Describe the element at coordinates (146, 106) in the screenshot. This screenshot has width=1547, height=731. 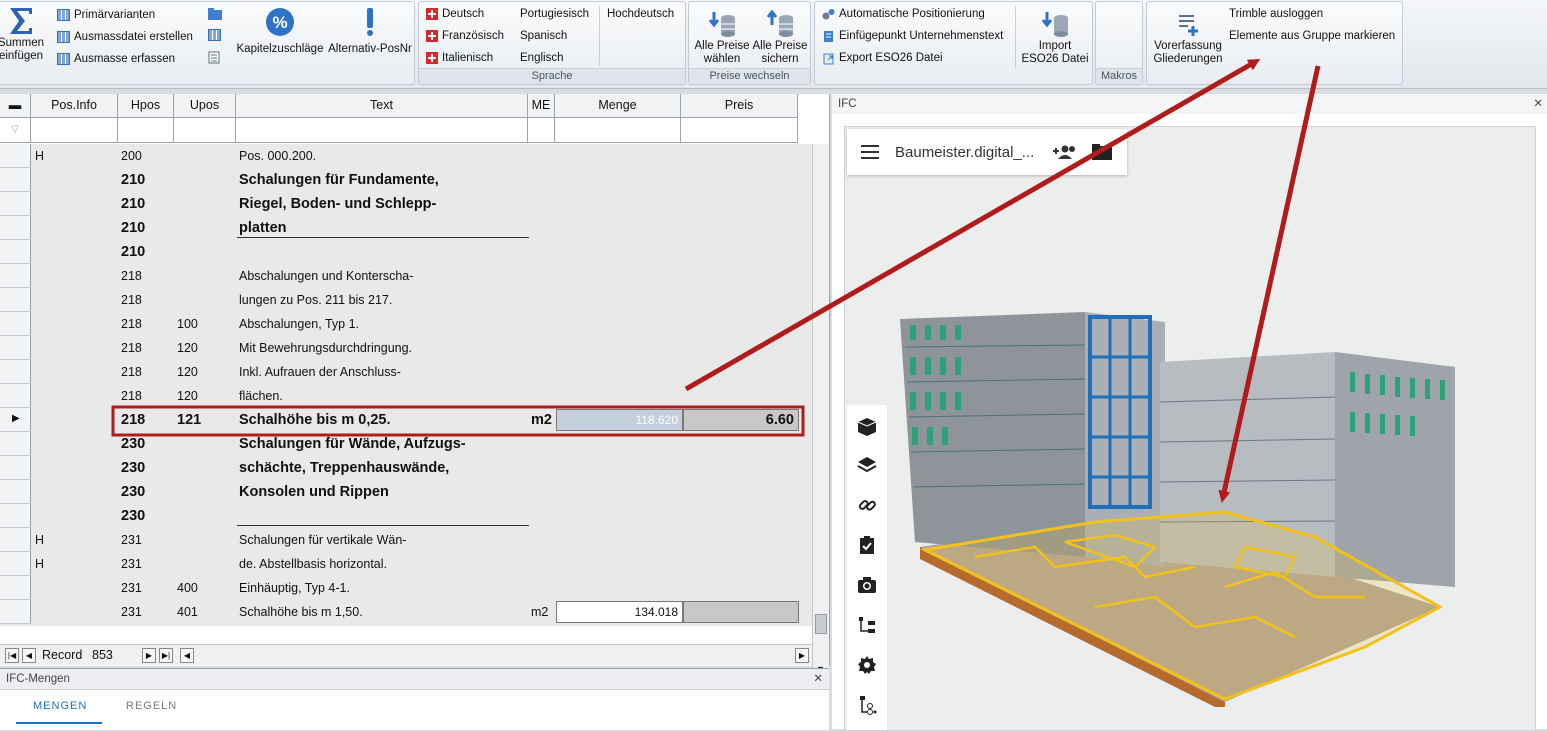
I see `col-header-hpos: Hpos` at that location.